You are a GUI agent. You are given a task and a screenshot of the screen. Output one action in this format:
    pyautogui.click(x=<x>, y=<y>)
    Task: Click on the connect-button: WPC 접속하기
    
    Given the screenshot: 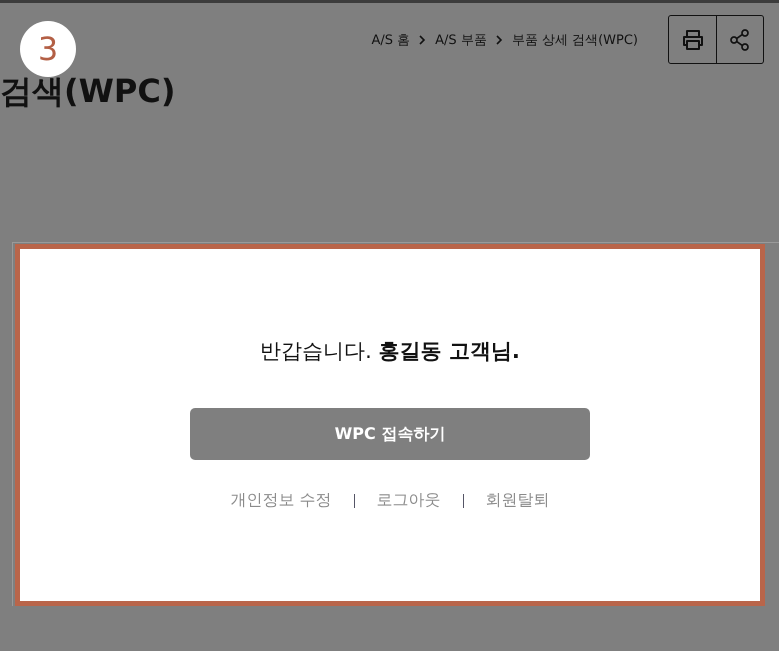 What is the action you would take?
    pyautogui.click(x=390, y=434)
    